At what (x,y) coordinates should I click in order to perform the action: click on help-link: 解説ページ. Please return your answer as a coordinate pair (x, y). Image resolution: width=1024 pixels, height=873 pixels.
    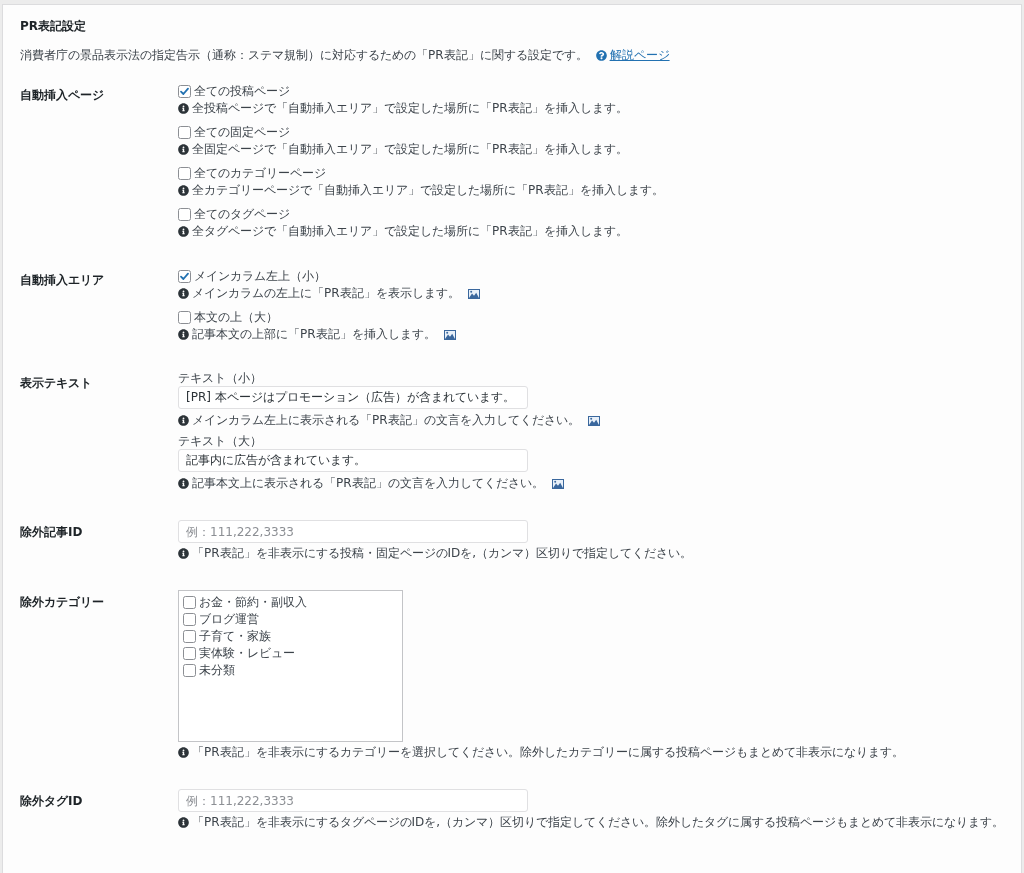
    Looking at the image, I should click on (632, 55).